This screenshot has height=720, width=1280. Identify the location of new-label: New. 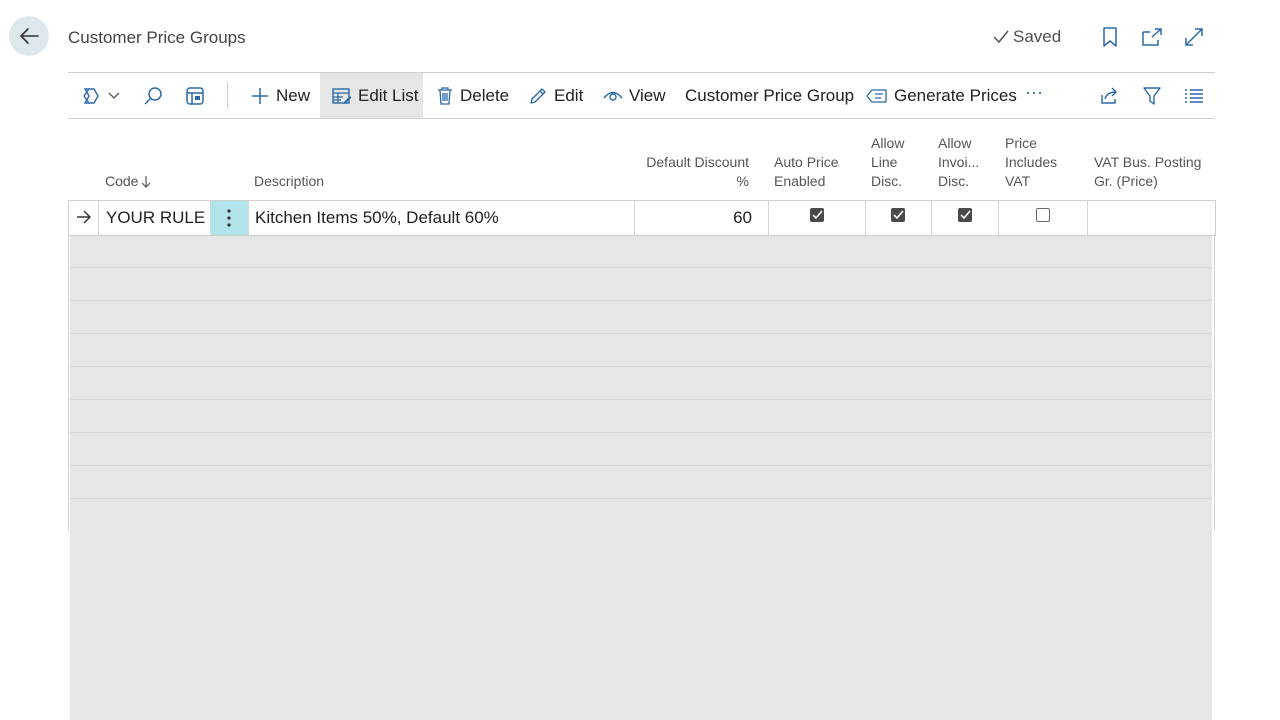
(293, 95).